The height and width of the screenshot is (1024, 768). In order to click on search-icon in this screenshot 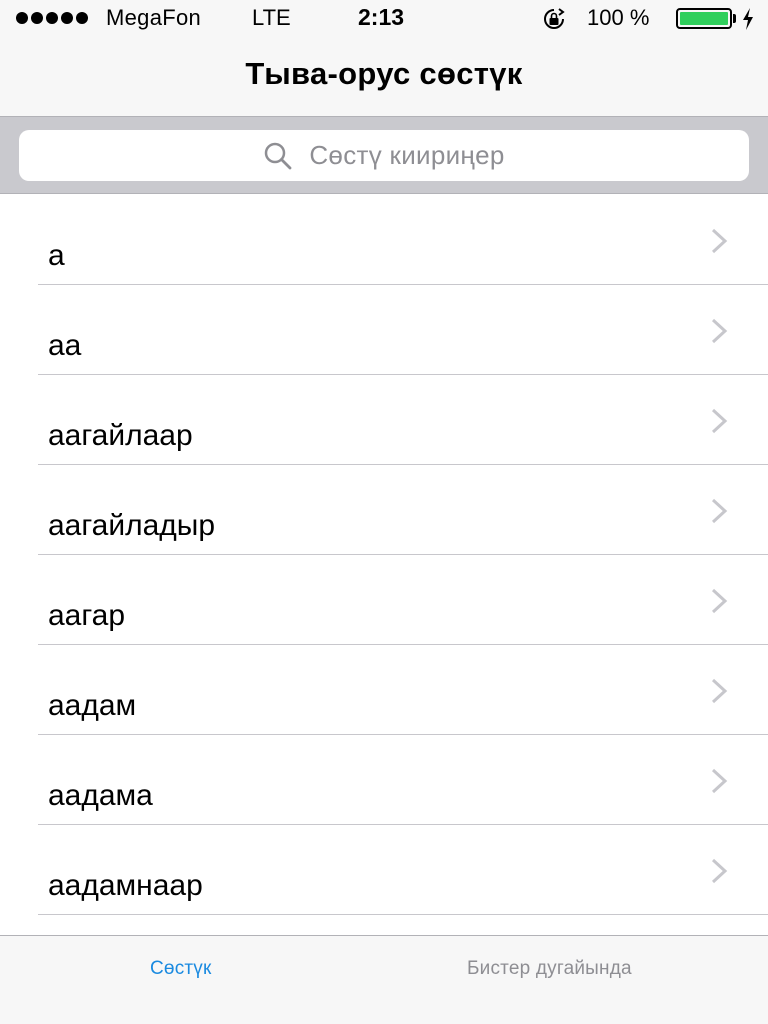, I will do `click(278, 155)`.